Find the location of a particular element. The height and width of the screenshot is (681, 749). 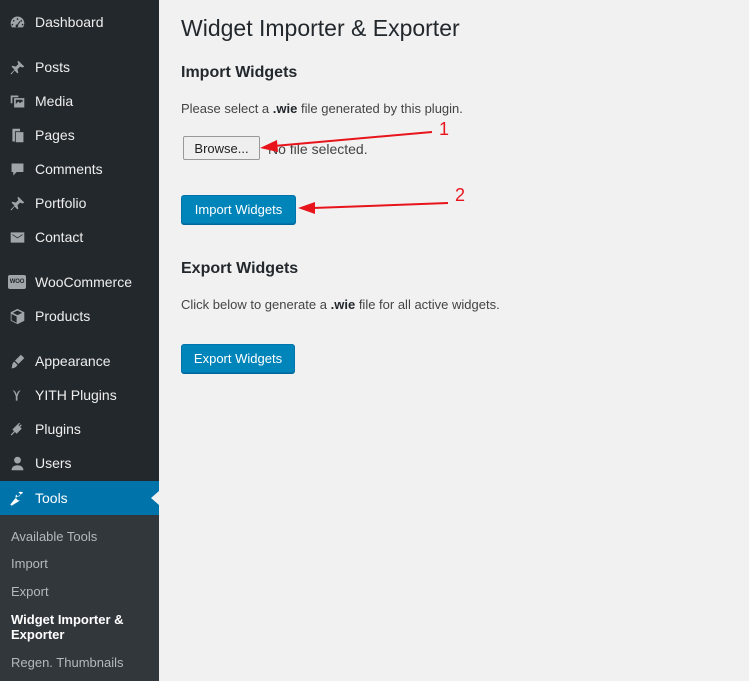

sidebar-item-label: WooCommerce is located at coordinates (83, 282).